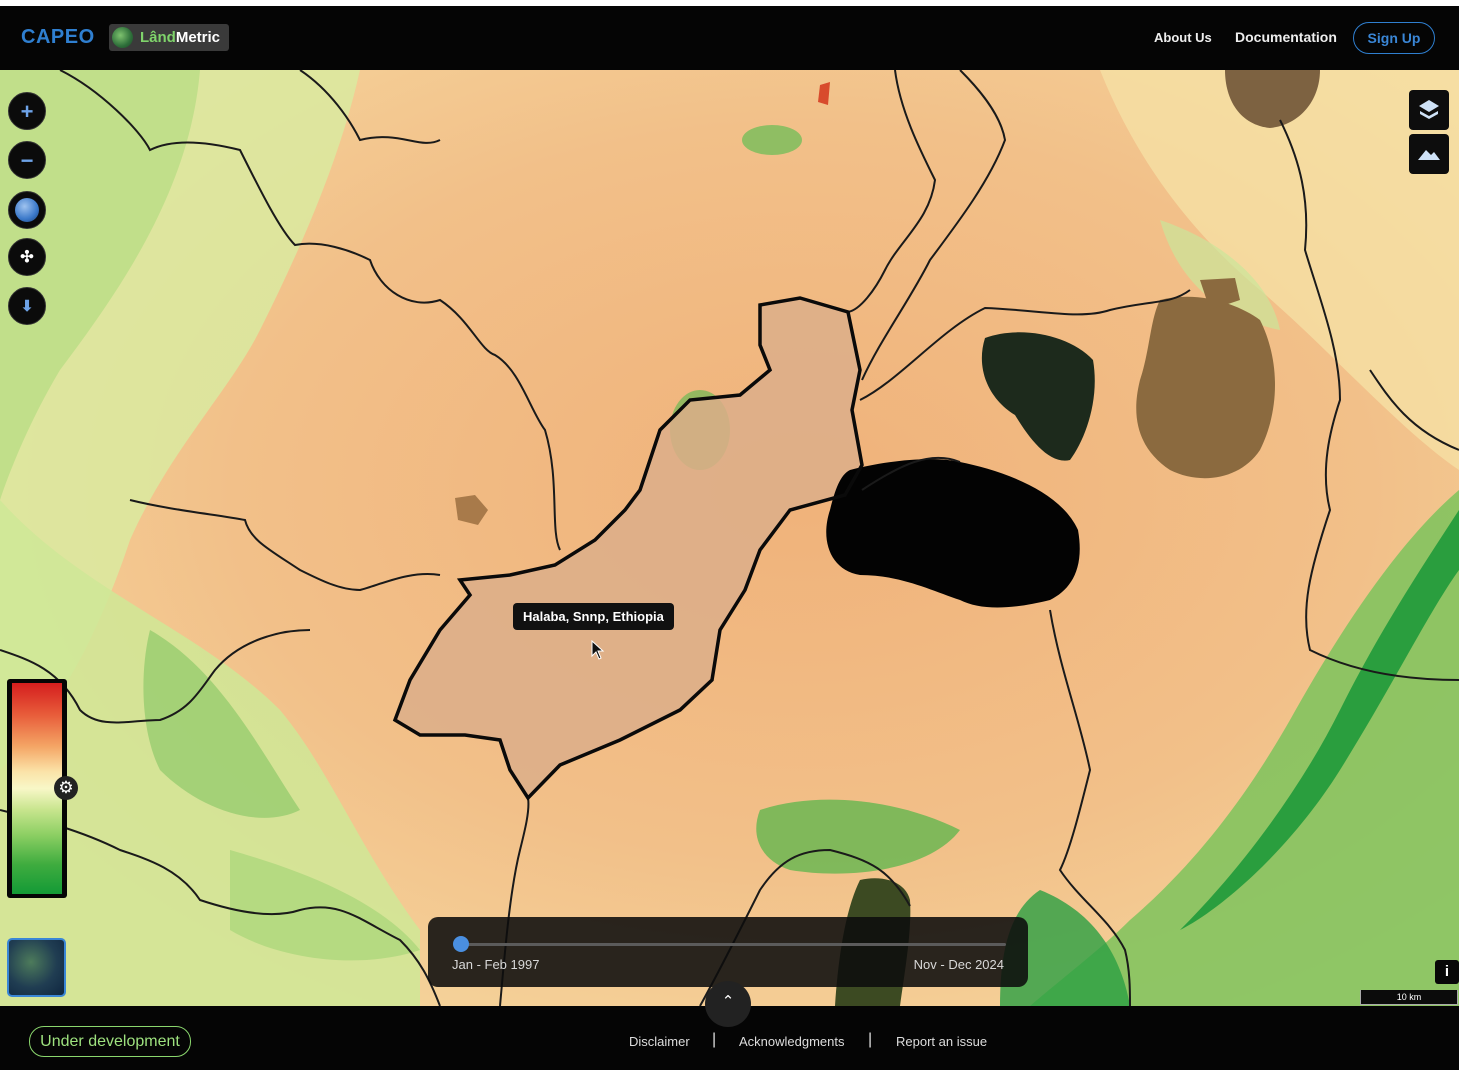 The image size is (1459, 1076). What do you see at coordinates (496, 964) in the screenshot?
I see `time-slider-start-label: Jan - Feb 1997` at bounding box center [496, 964].